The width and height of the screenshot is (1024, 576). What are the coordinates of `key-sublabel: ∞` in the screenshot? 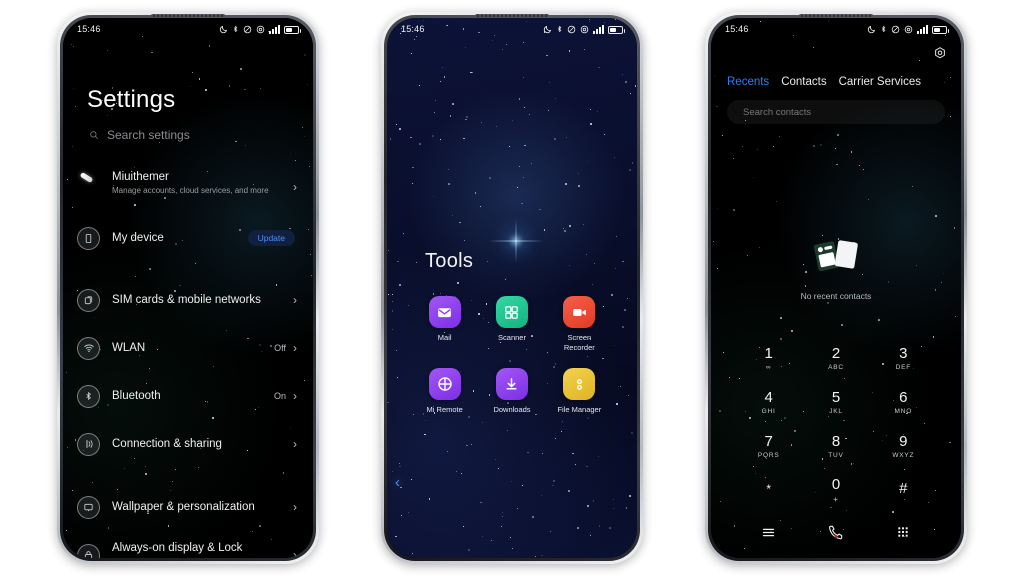 It's located at (768, 367).